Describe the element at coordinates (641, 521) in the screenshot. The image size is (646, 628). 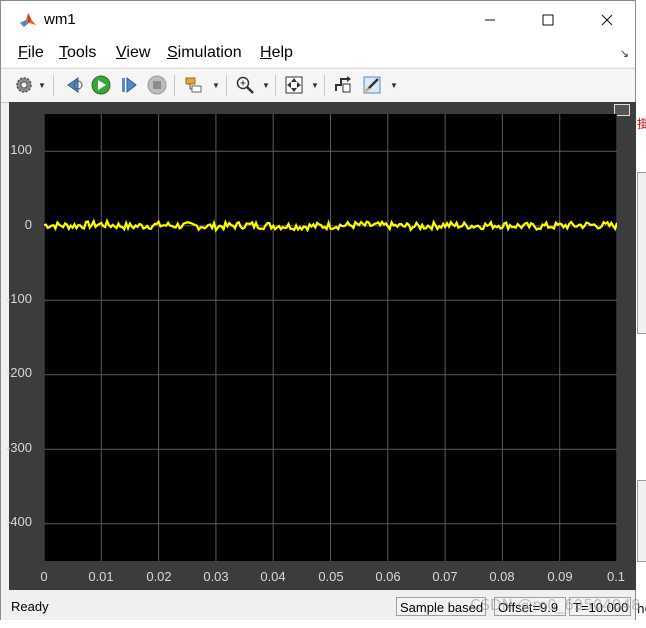
I see `background-window-right-lower` at that location.